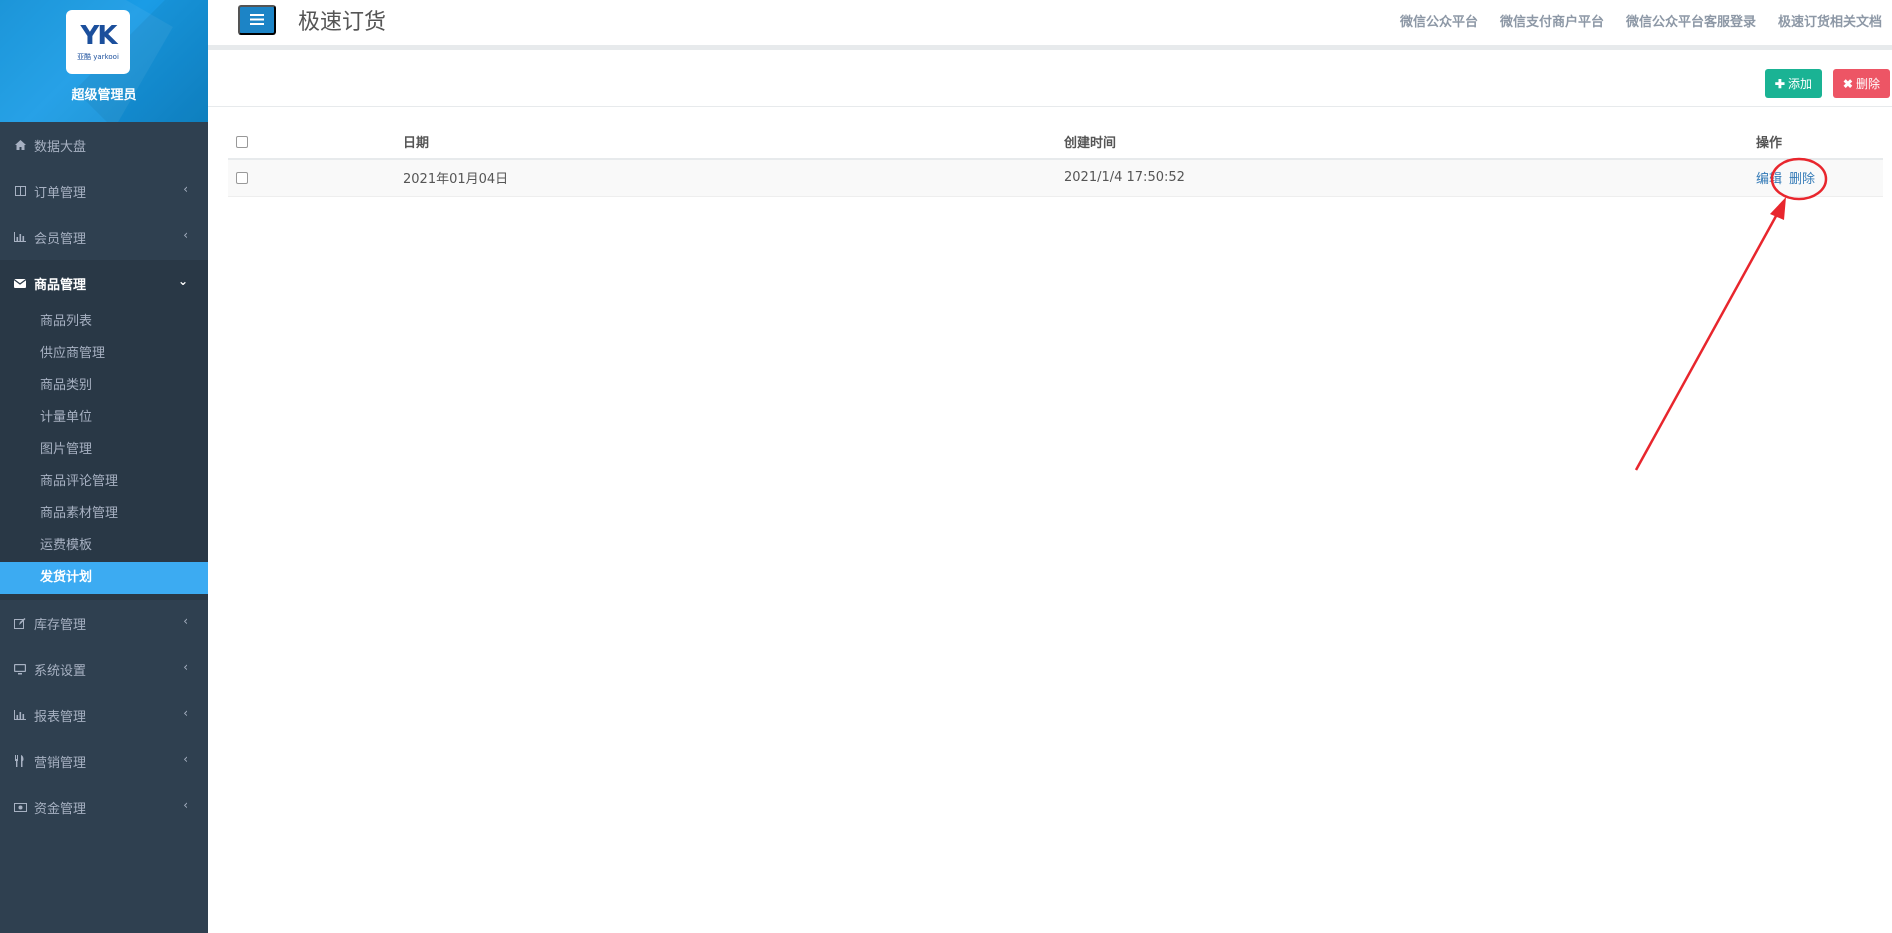 This screenshot has width=1892, height=933. I want to click on submenu-item-reviews: 商品评论管理, so click(104, 482).